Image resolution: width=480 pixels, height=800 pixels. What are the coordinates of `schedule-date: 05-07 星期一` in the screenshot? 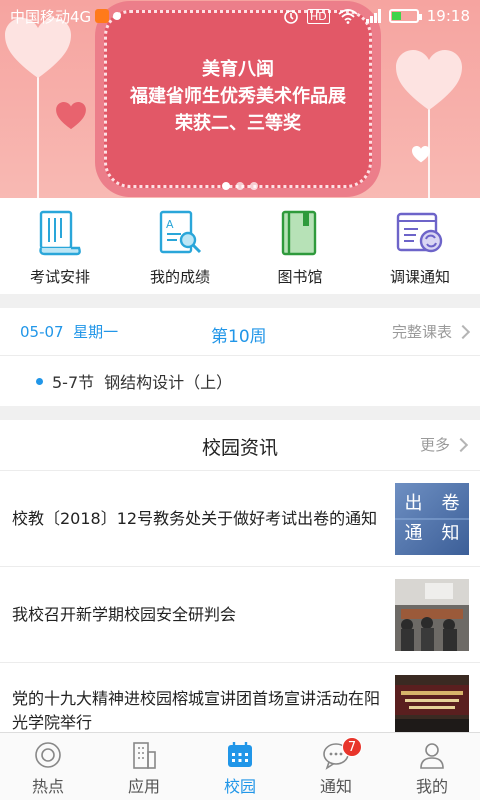 It's located at (69, 331).